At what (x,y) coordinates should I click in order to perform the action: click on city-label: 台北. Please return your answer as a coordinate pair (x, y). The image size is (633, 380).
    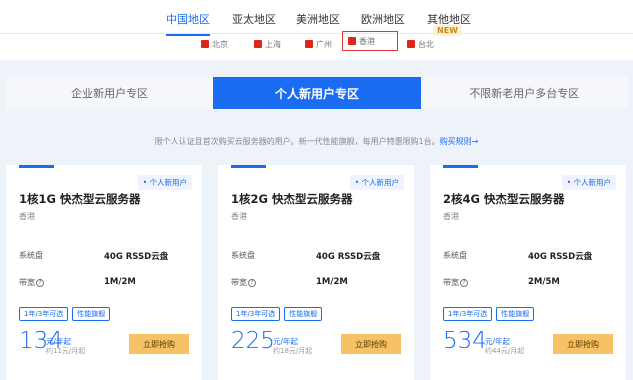
    Looking at the image, I should click on (426, 44).